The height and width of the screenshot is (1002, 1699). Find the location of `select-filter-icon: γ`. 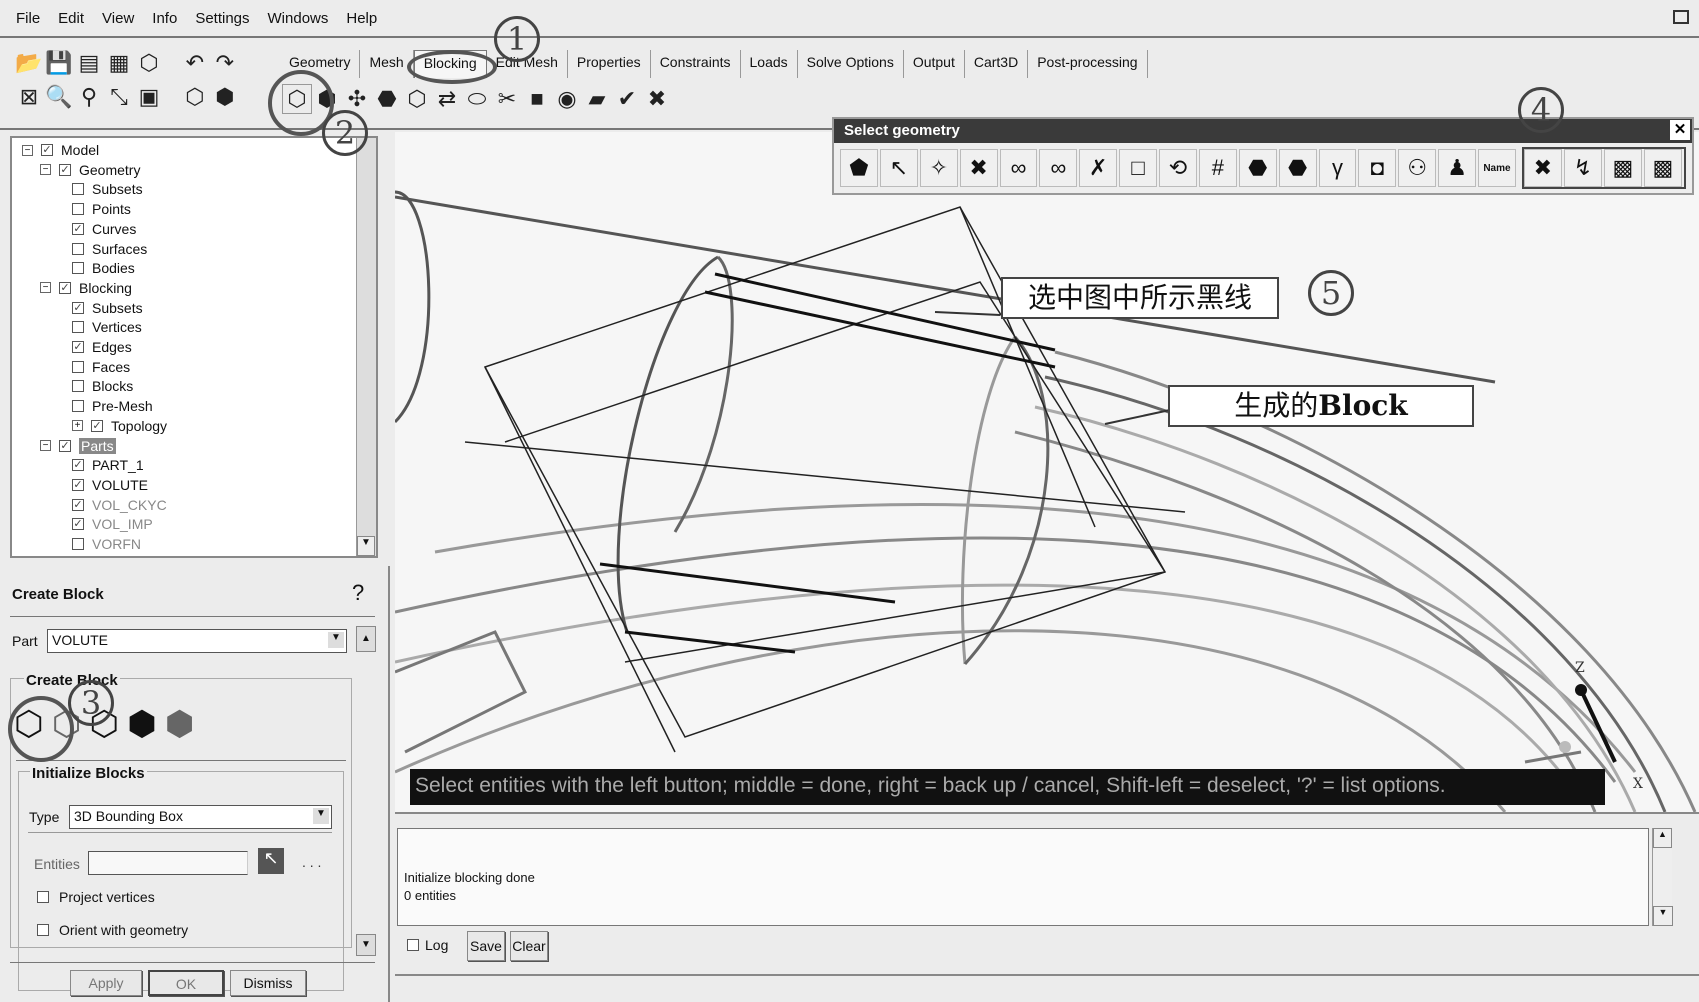

select-filter-icon: γ is located at coordinates (1337, 168).